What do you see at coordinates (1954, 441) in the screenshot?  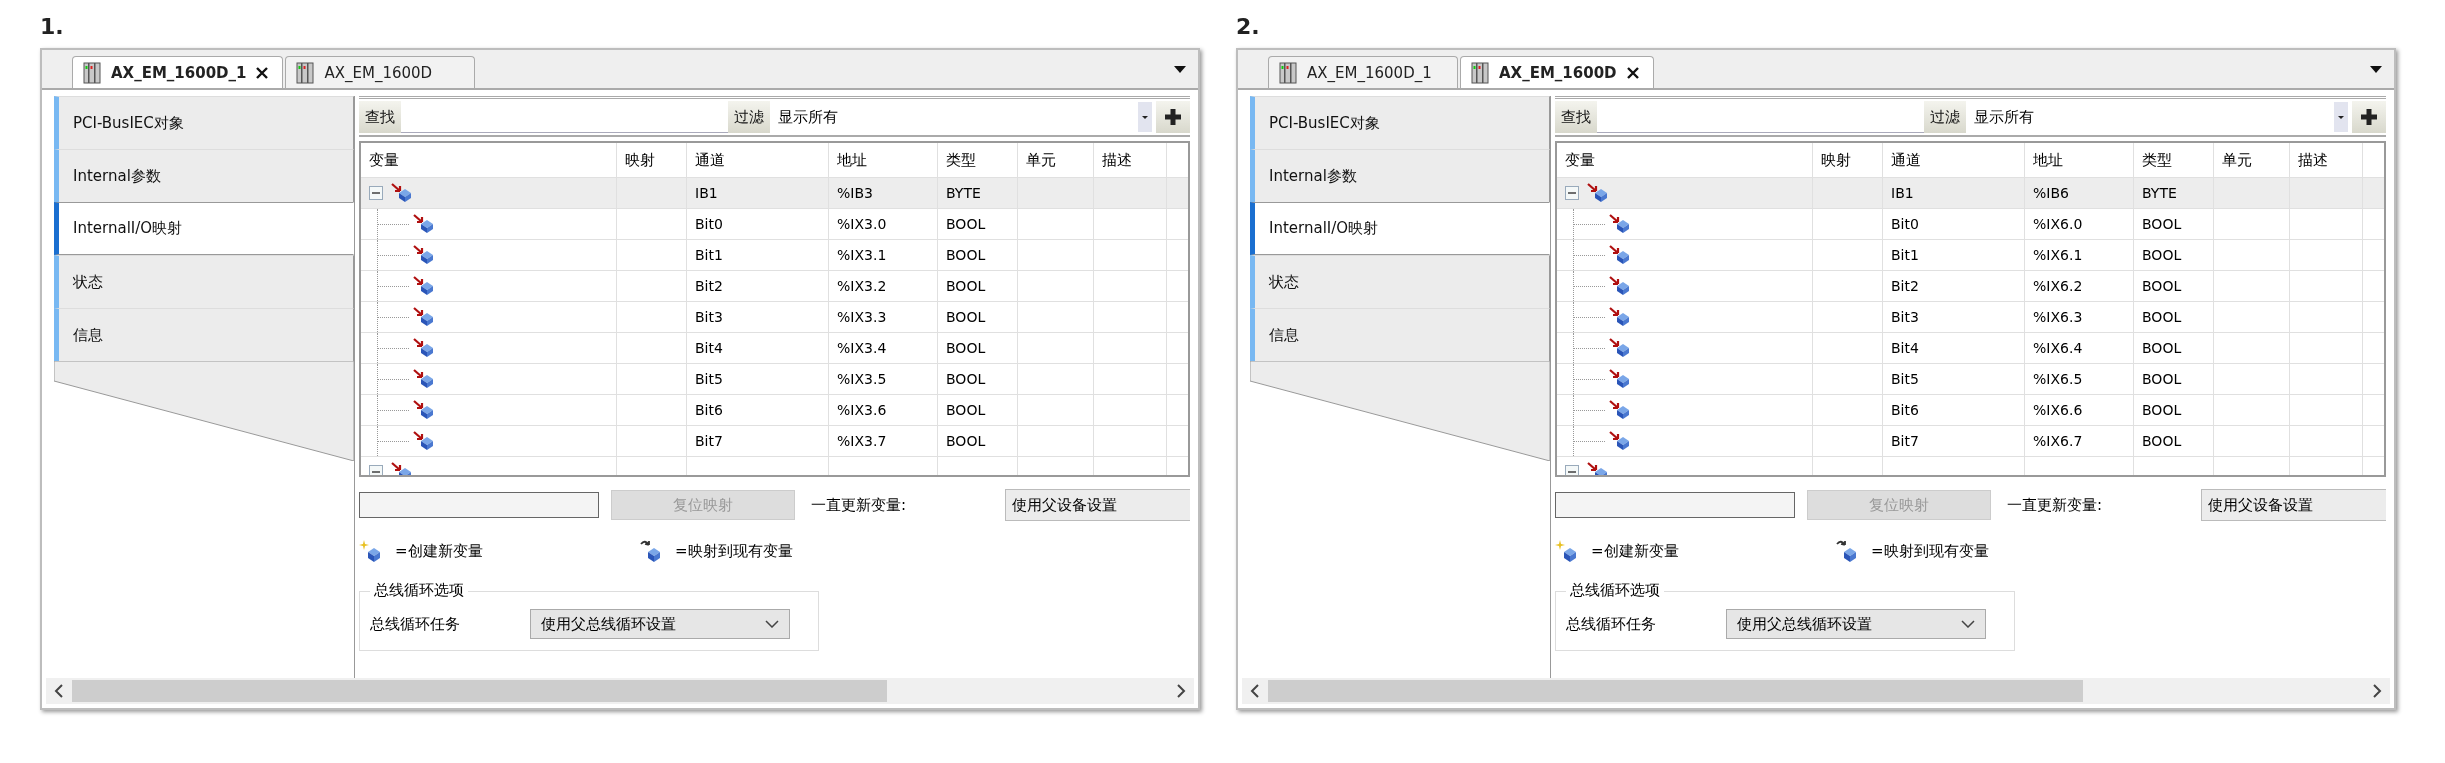 I see `table-cell: Bit7` at bounding box center [1954, 441].